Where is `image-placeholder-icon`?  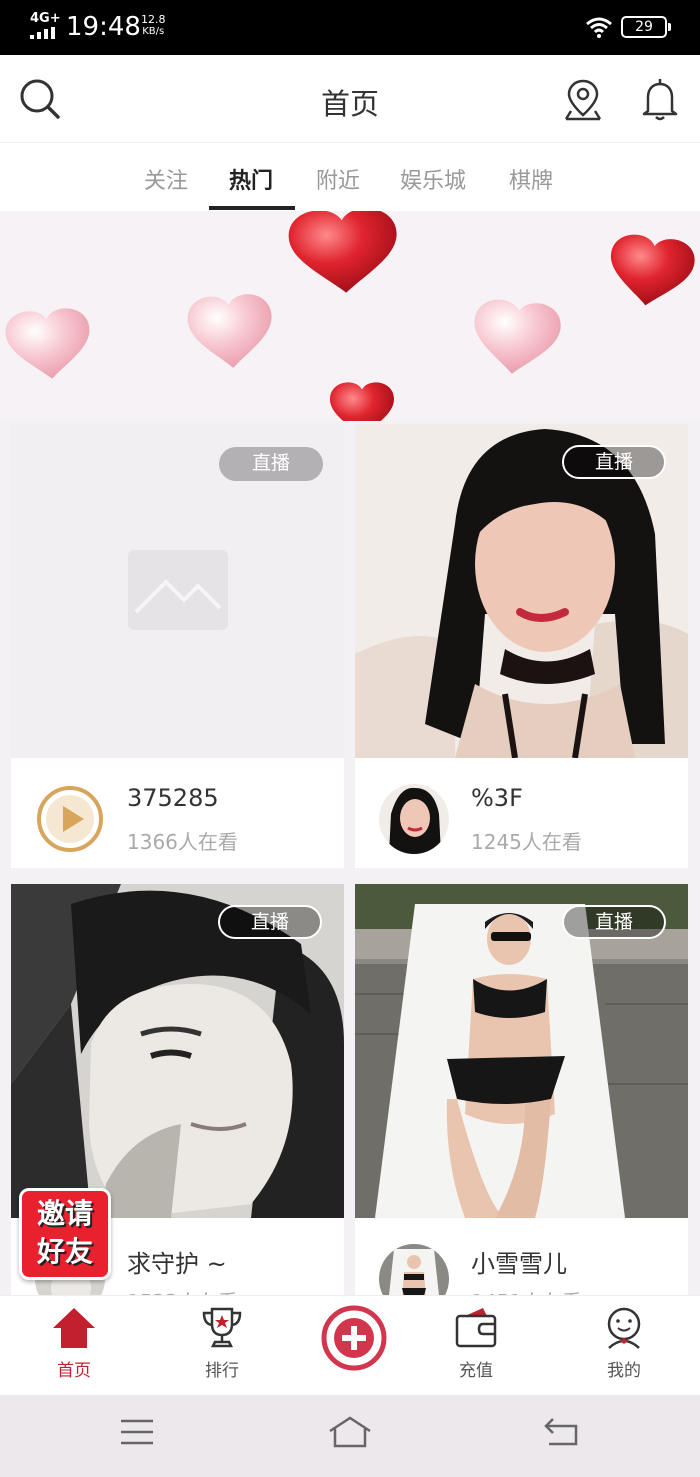
image-placeholder-icon is located at coordinates (178, 590).